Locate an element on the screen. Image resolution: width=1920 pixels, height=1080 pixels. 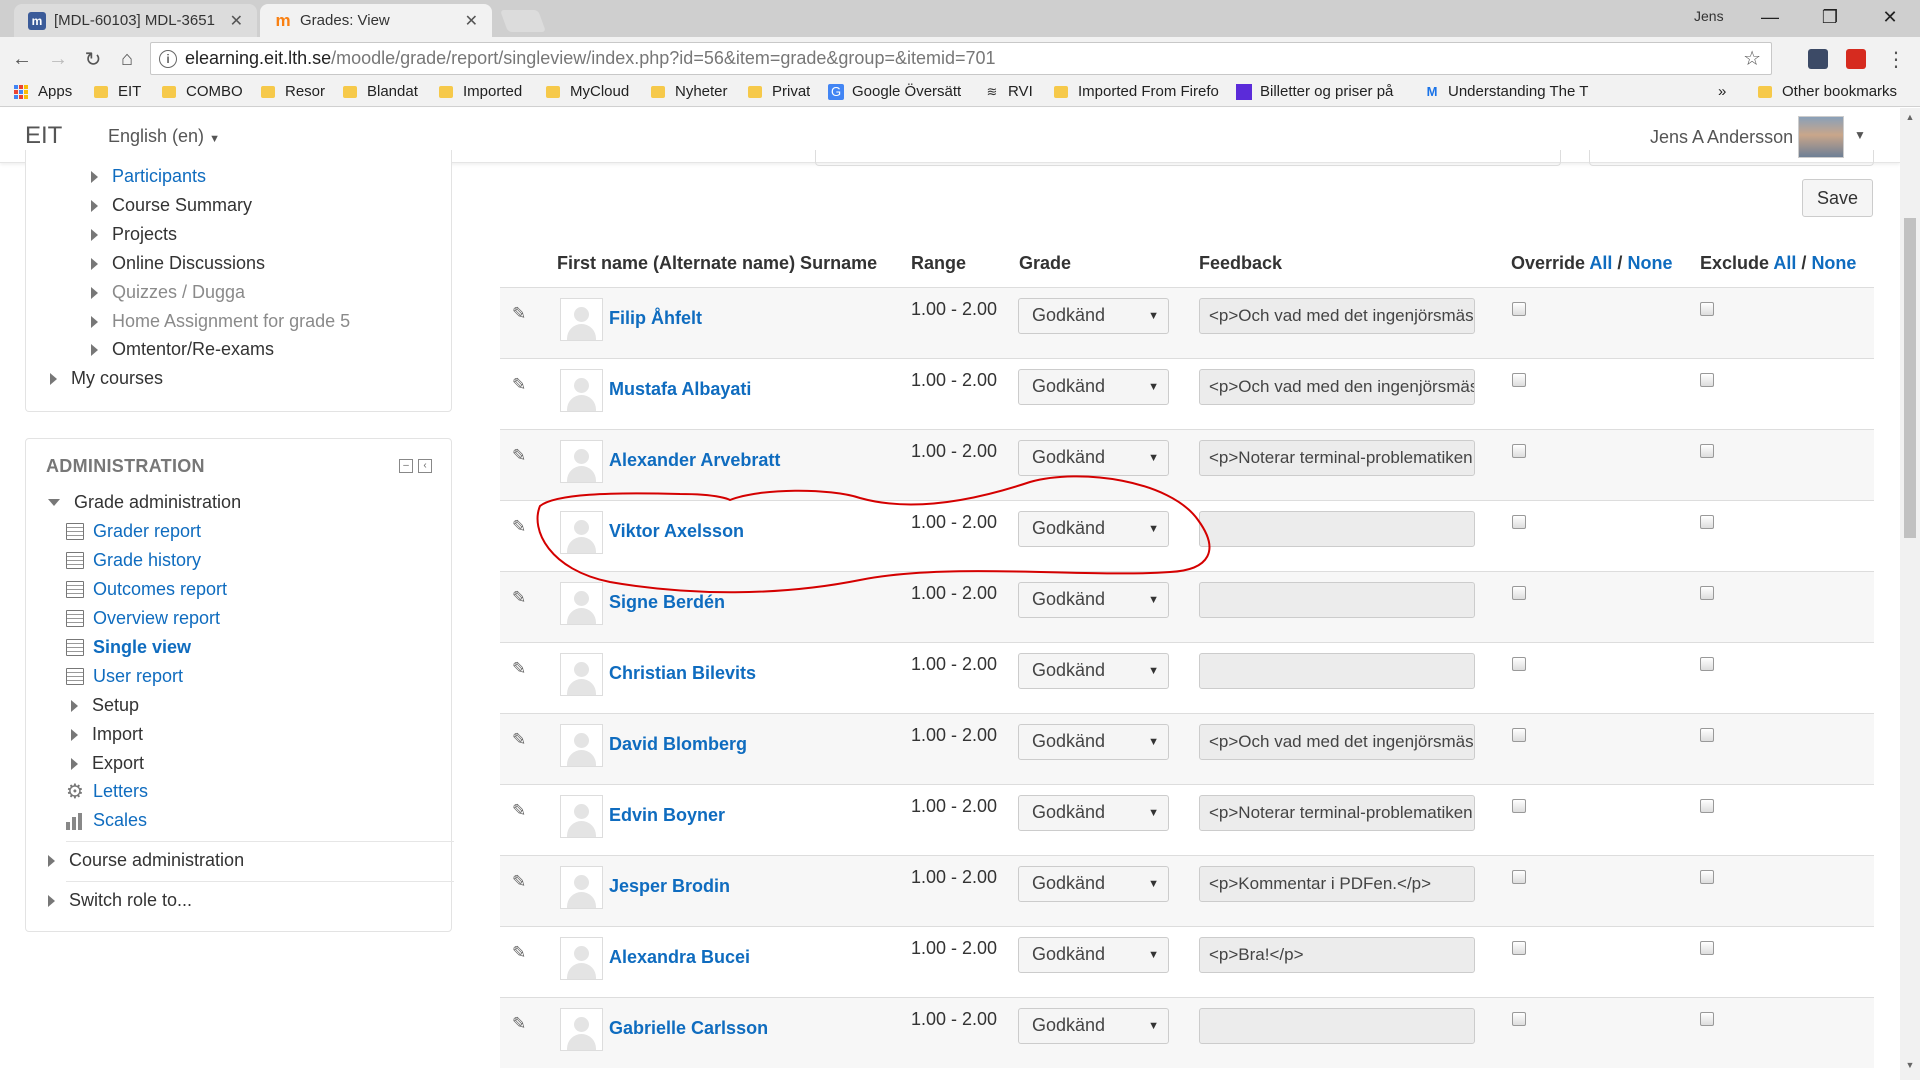
student-name-link: Edvin Boyner is located at coordinates (667, 815).